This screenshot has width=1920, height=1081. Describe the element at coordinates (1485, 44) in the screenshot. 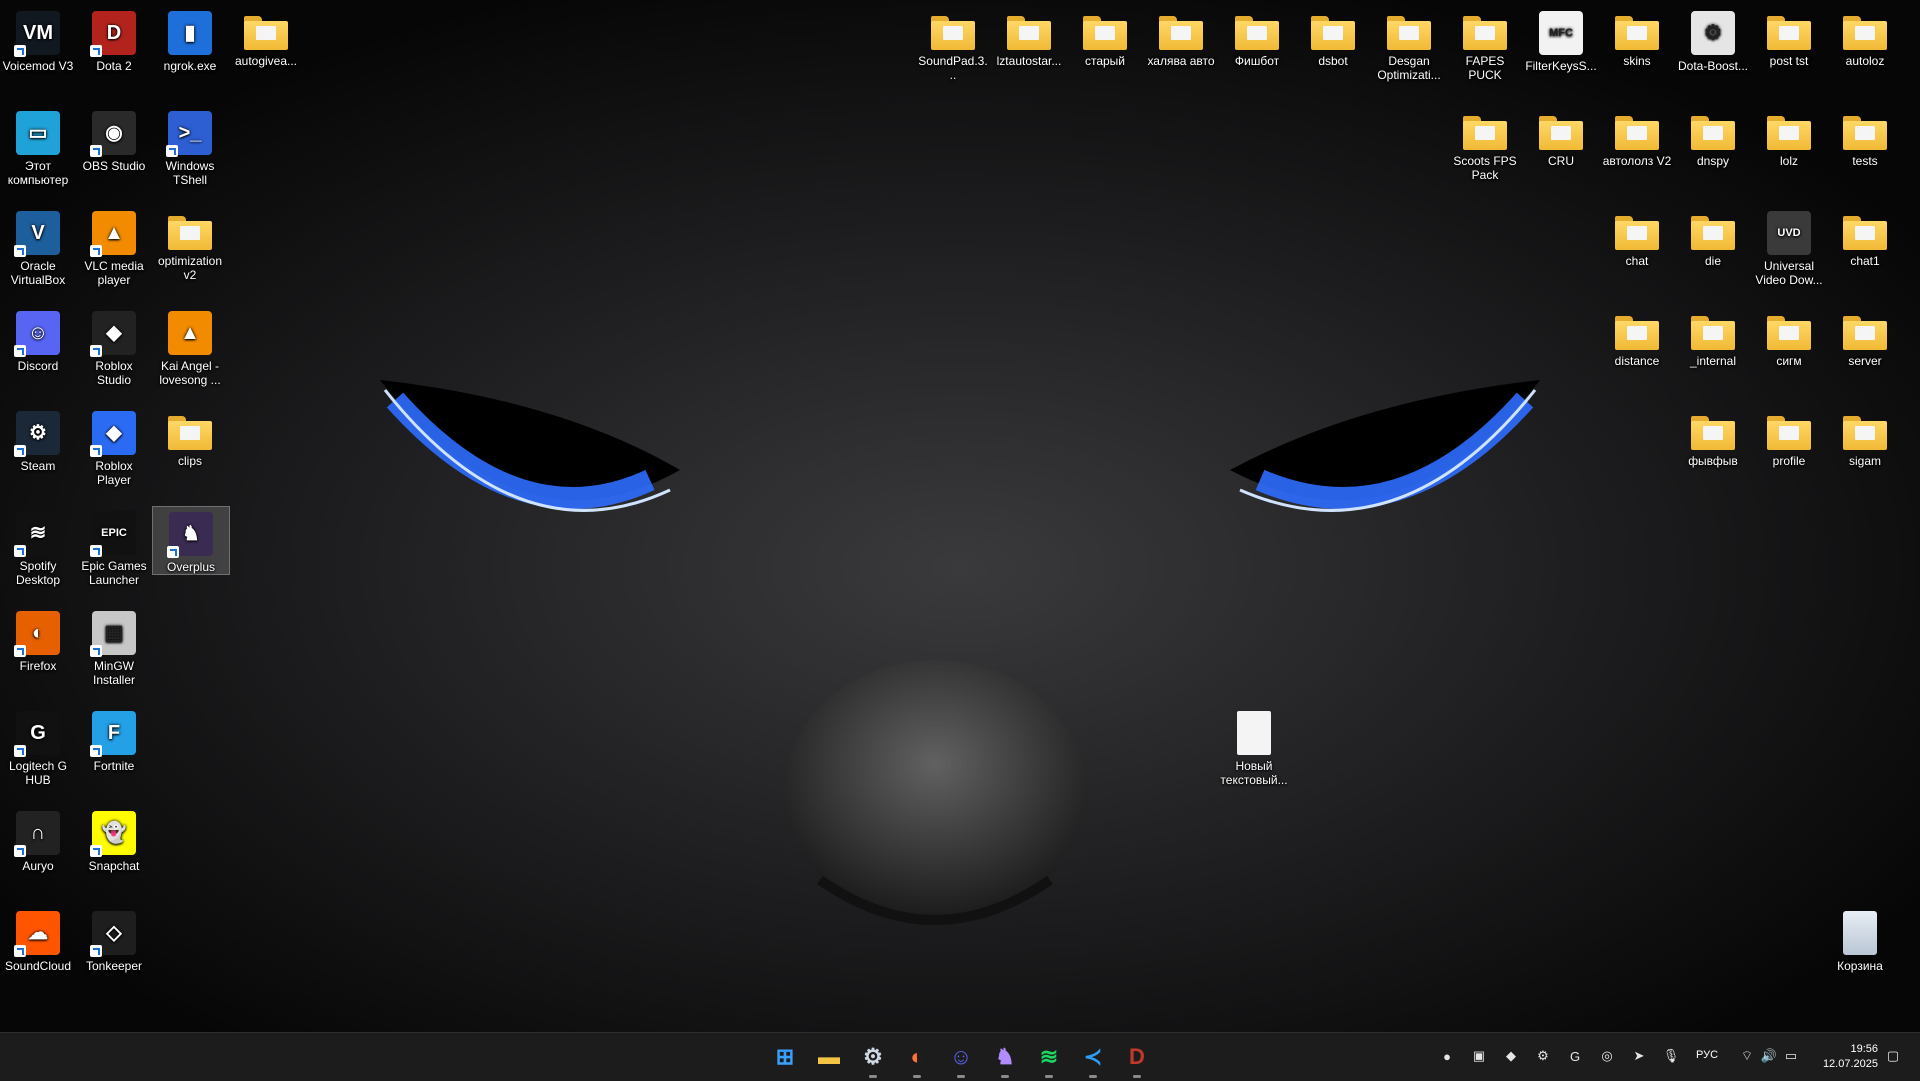

I see `desktop-icon: FAPES PUCK` at that location.